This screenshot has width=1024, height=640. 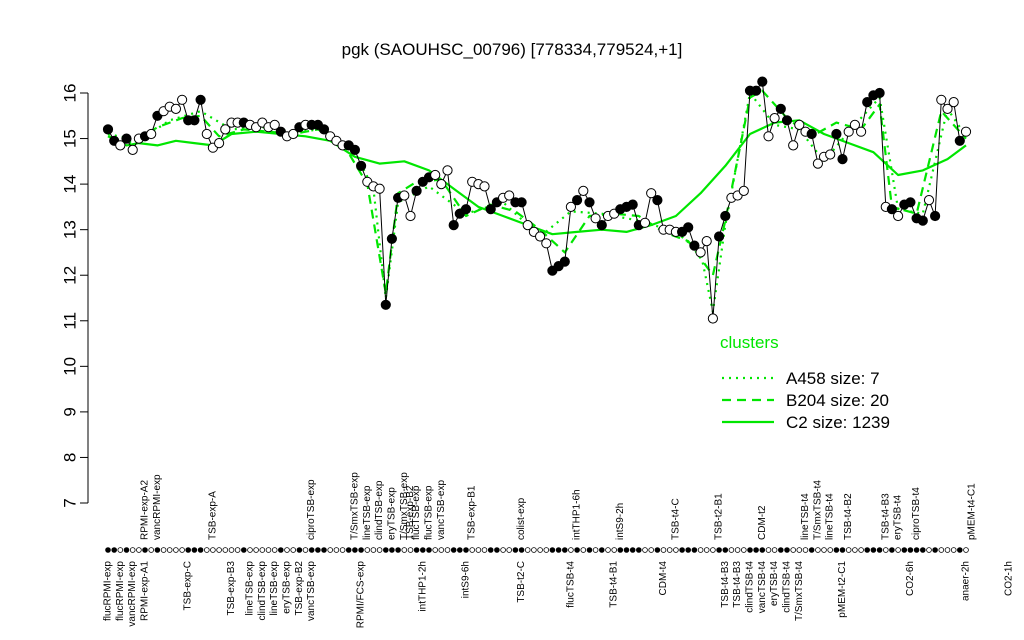 I want to click on y-tick-label-13: 13, so click(x=70, y=229).